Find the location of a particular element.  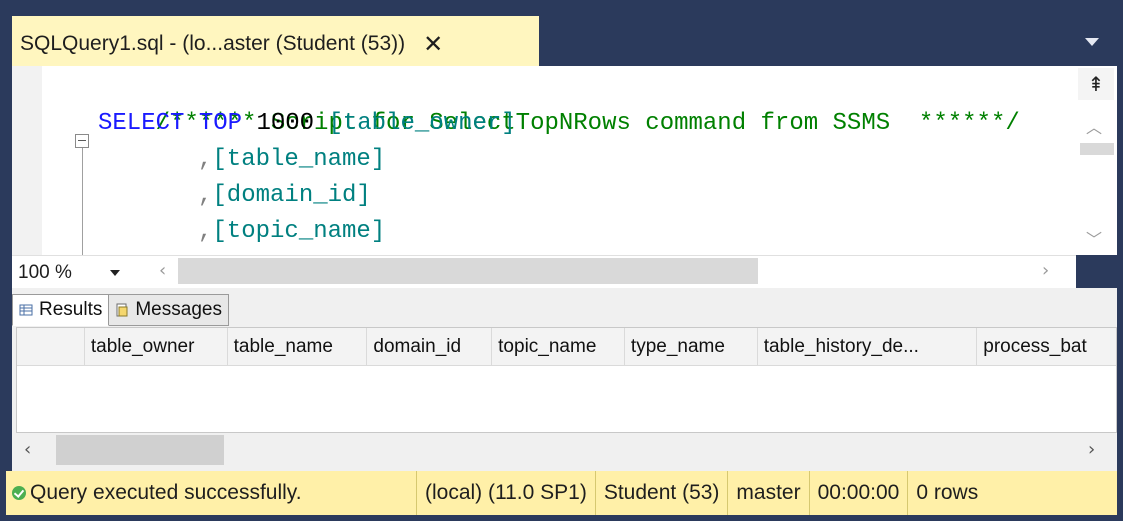

grid-scroll-thumb is located at coordinates (140, 450).